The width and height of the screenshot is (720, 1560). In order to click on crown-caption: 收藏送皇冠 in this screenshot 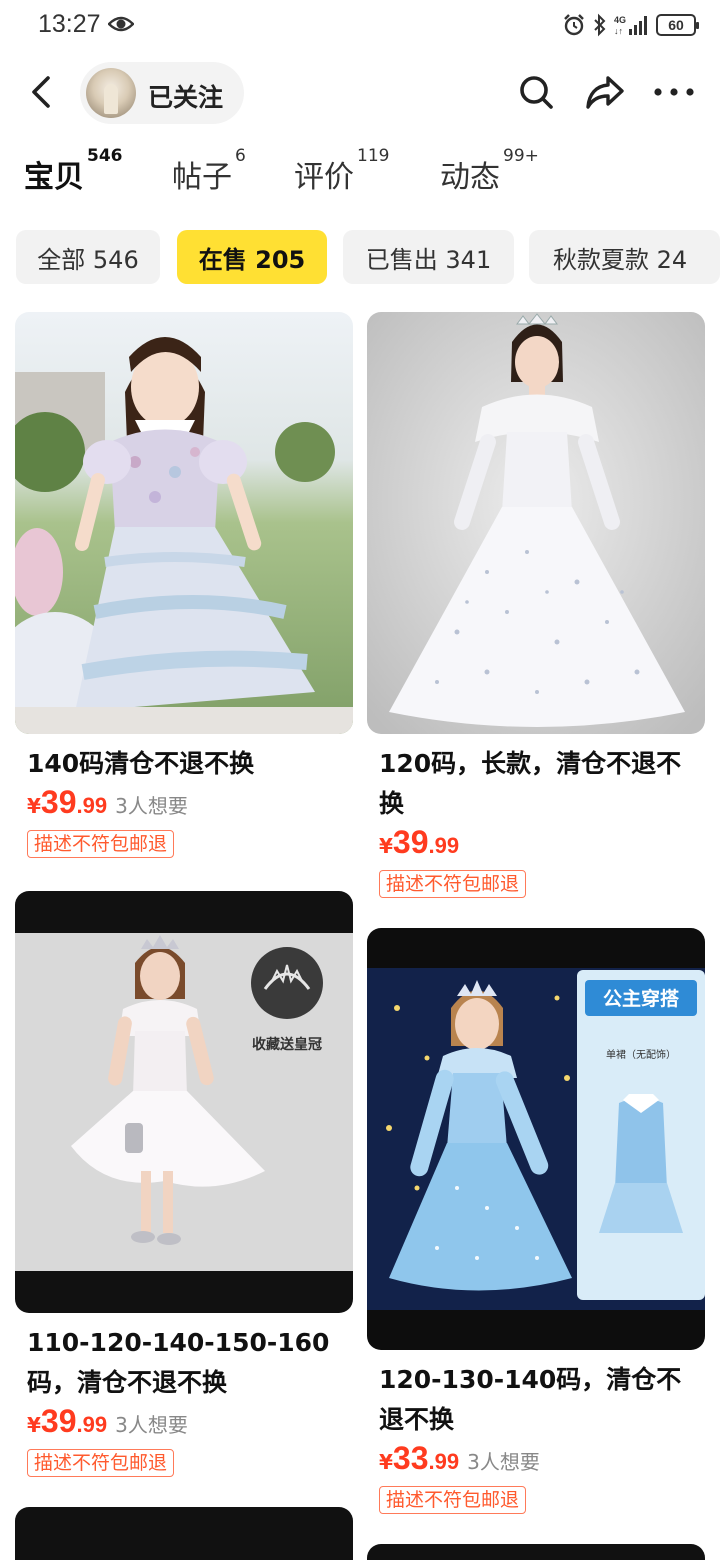, I will do `click(287, 1044)`.